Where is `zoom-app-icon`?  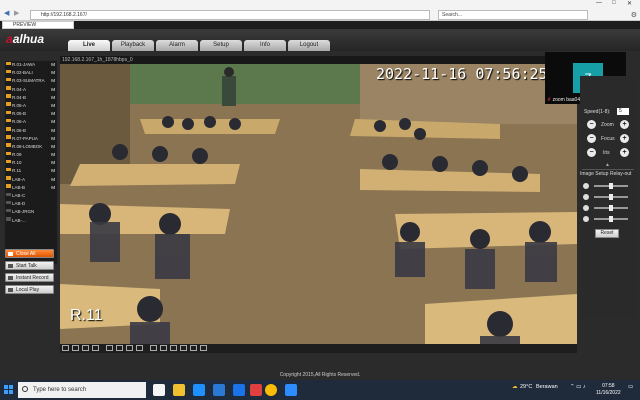 zoom-app-icon is located at coordinates (291, 390).